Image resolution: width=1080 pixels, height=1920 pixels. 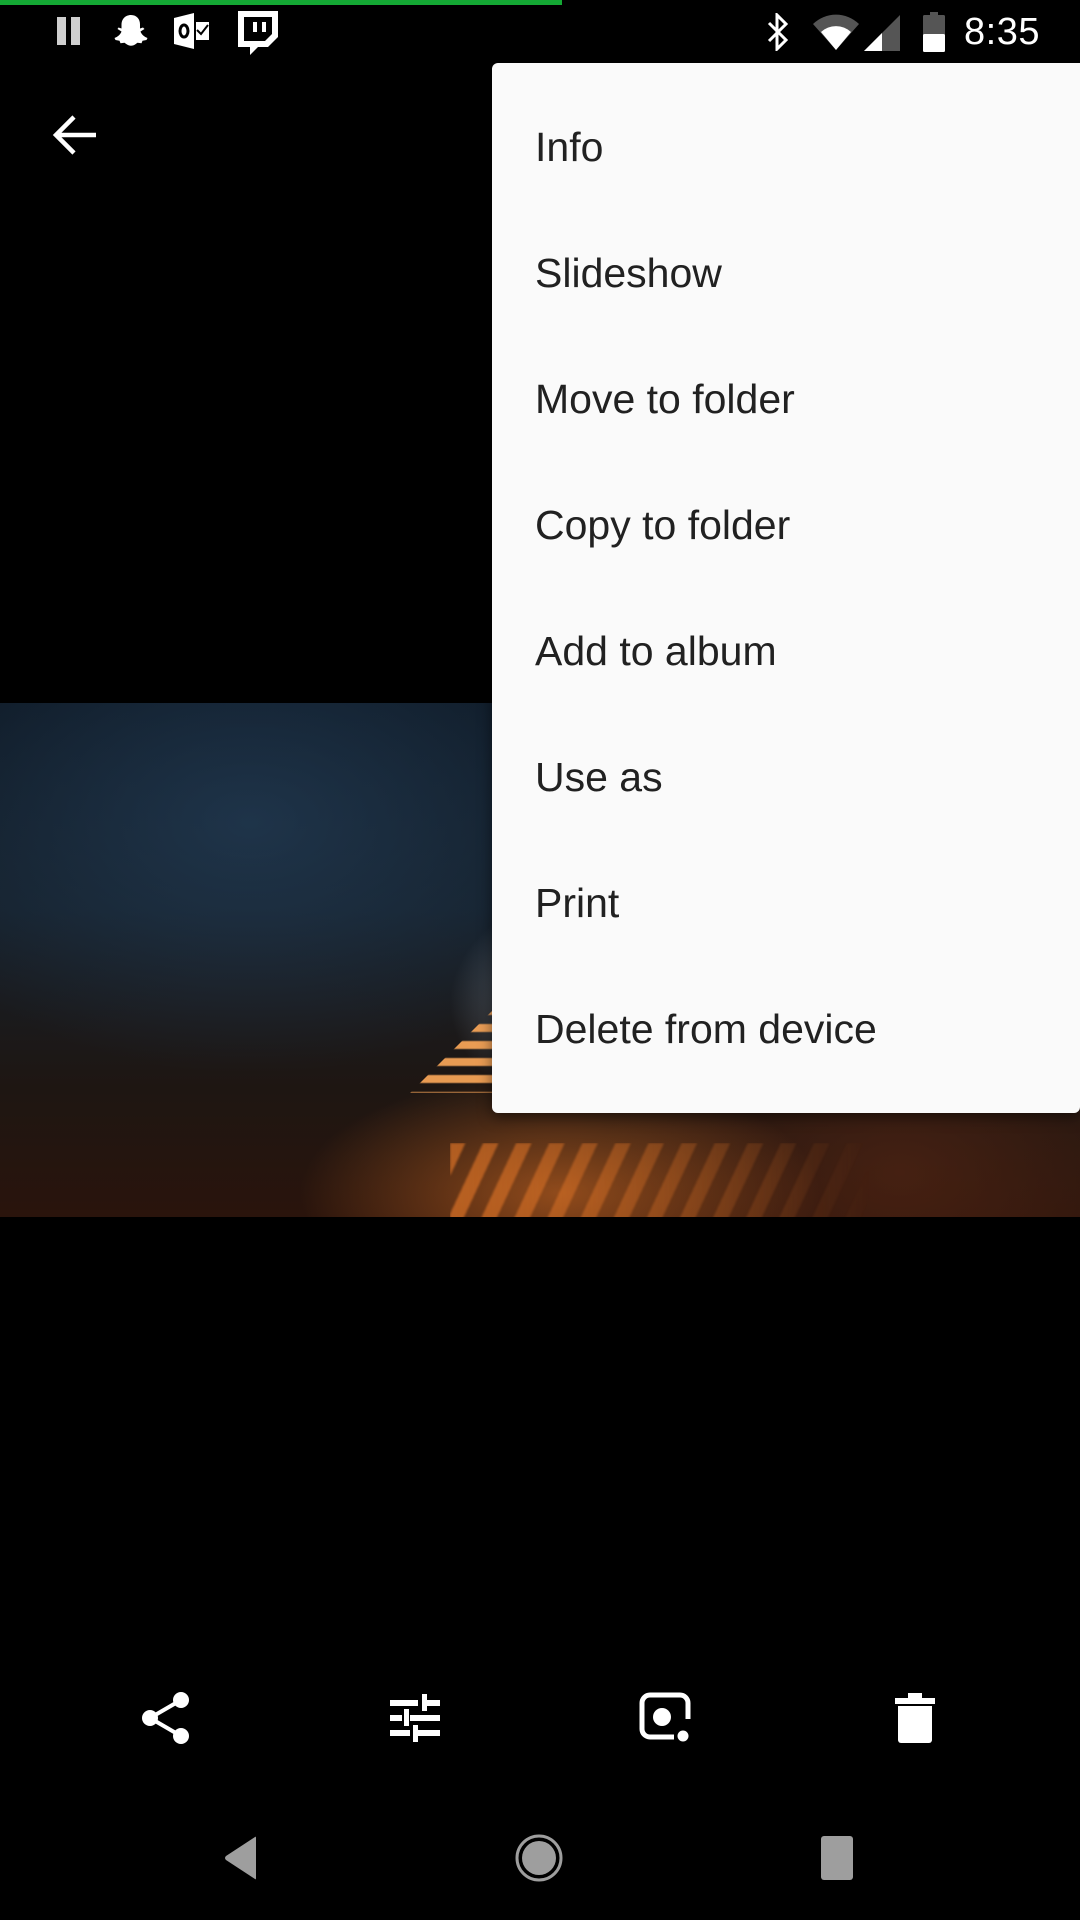 I want to click on nav-recents-icon, so click(x=837, y=1860).